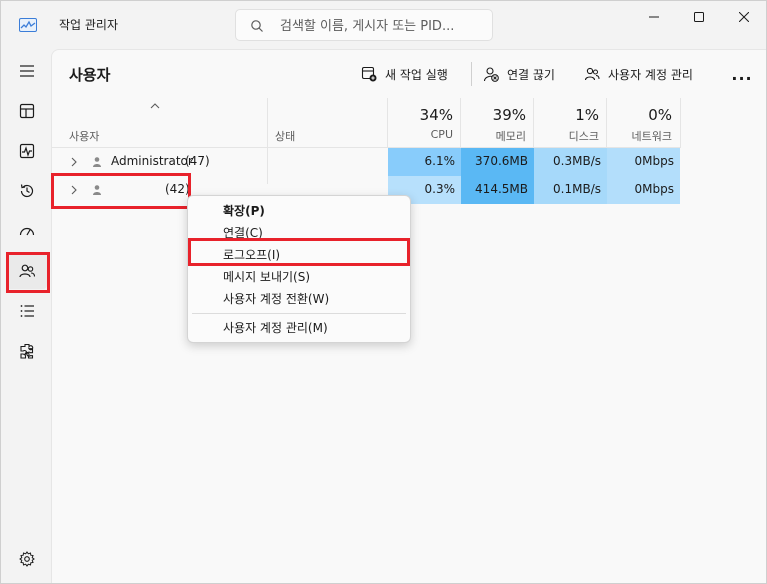 The width and height of the screenshot is (767, 584). What do you see at coordinates (441, 134) in the screenshot?
I see `cpu-header-label: CPU` at bounding box center [441, 134].